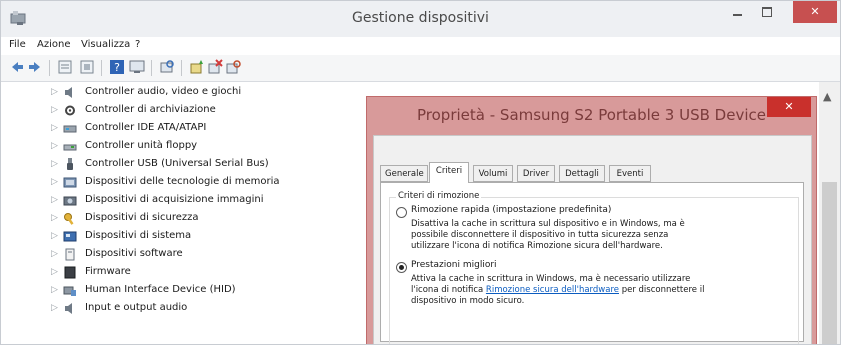 The width and height of the screenshot is (841, 345). What do you see at coordinates (448, 290) in the screenshot?
I see `description-text: l'icona di notifica` at bounding box center [448, 290].